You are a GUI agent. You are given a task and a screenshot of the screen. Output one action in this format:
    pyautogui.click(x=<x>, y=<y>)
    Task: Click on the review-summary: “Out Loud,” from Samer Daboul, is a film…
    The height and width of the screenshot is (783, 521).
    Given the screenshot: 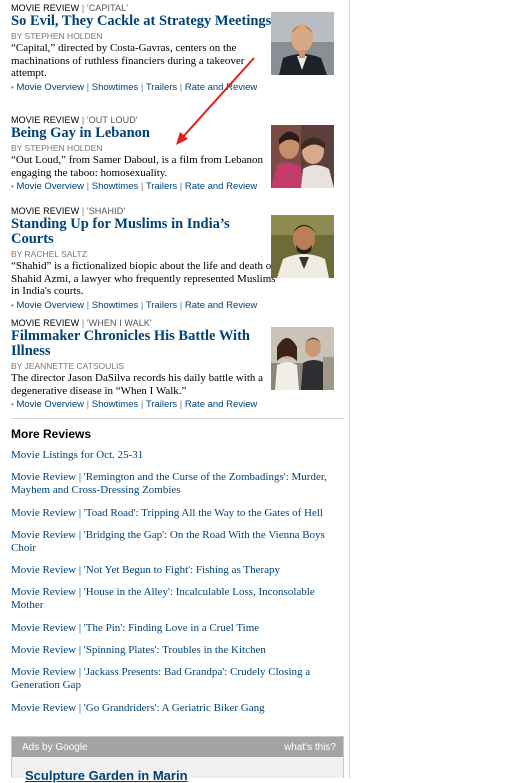 What is the action you would take?
    pyautogui.click(x=137, y=166)
    